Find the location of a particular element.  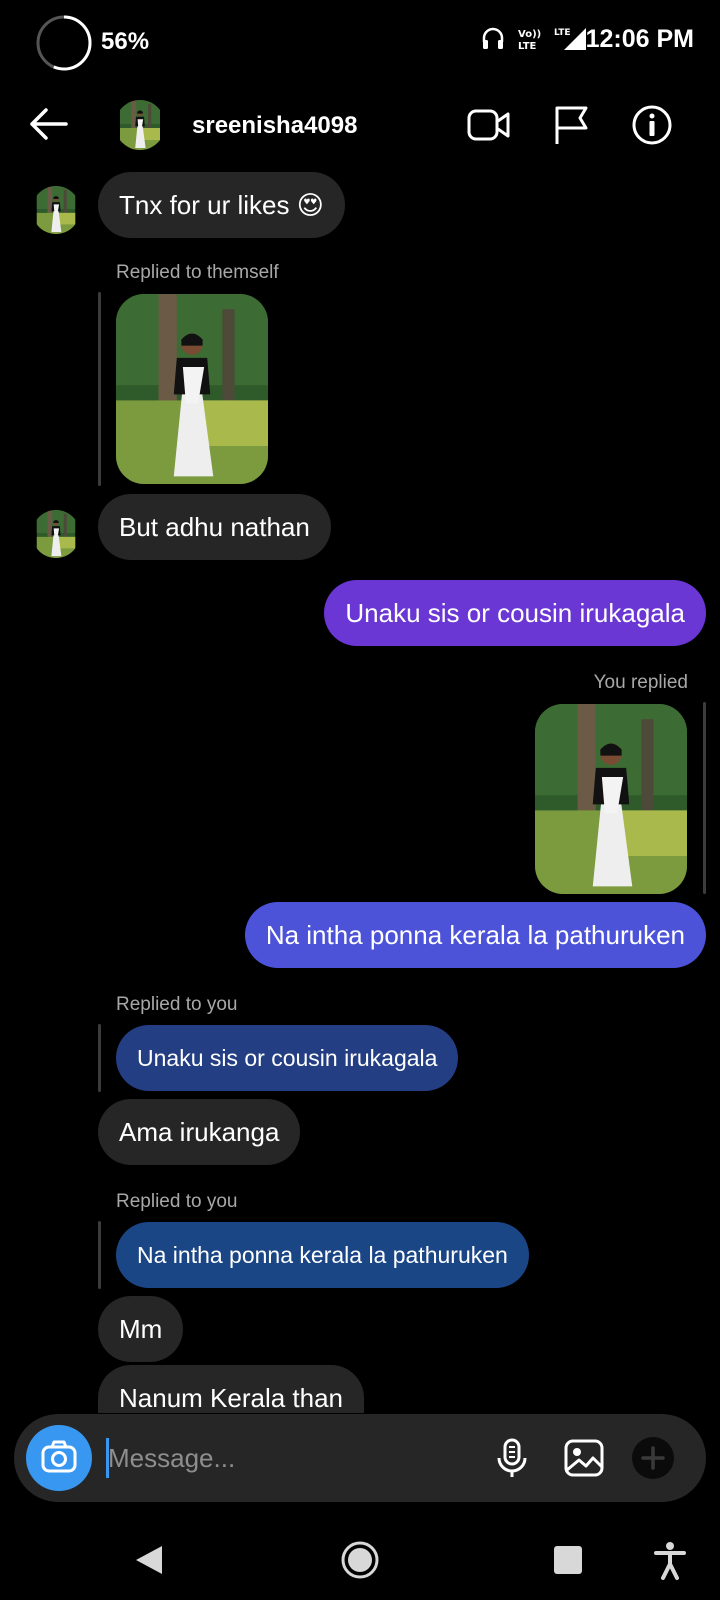

nav-home-icon is located at coordinates (360, 1560).